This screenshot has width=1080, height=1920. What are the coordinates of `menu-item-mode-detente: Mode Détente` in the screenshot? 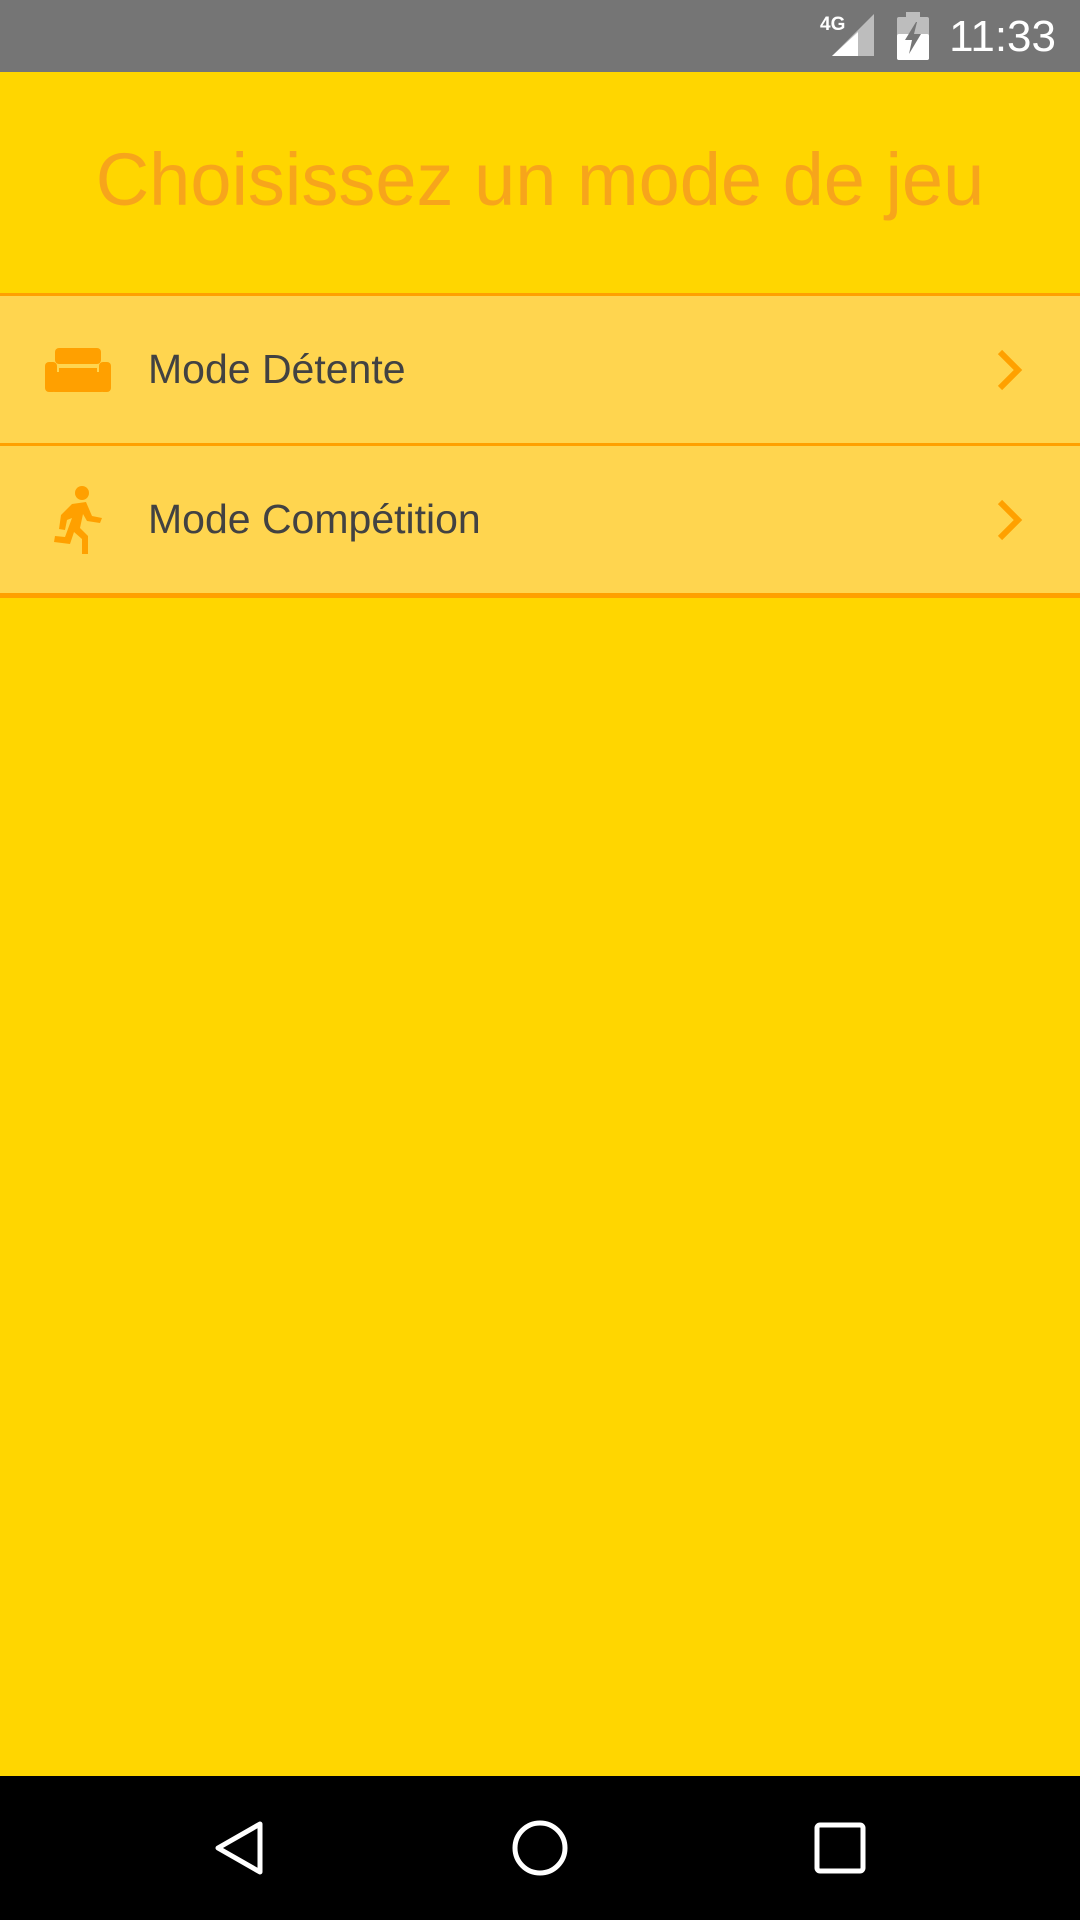 It's located at (540, 368).